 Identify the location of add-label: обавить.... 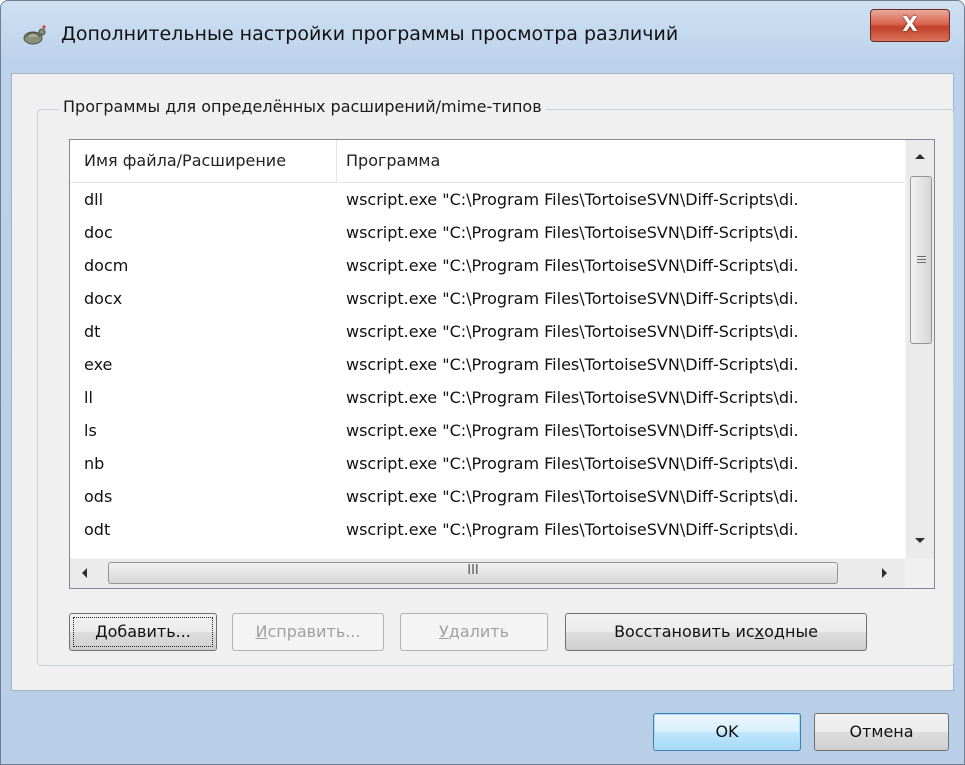
(149, 631).